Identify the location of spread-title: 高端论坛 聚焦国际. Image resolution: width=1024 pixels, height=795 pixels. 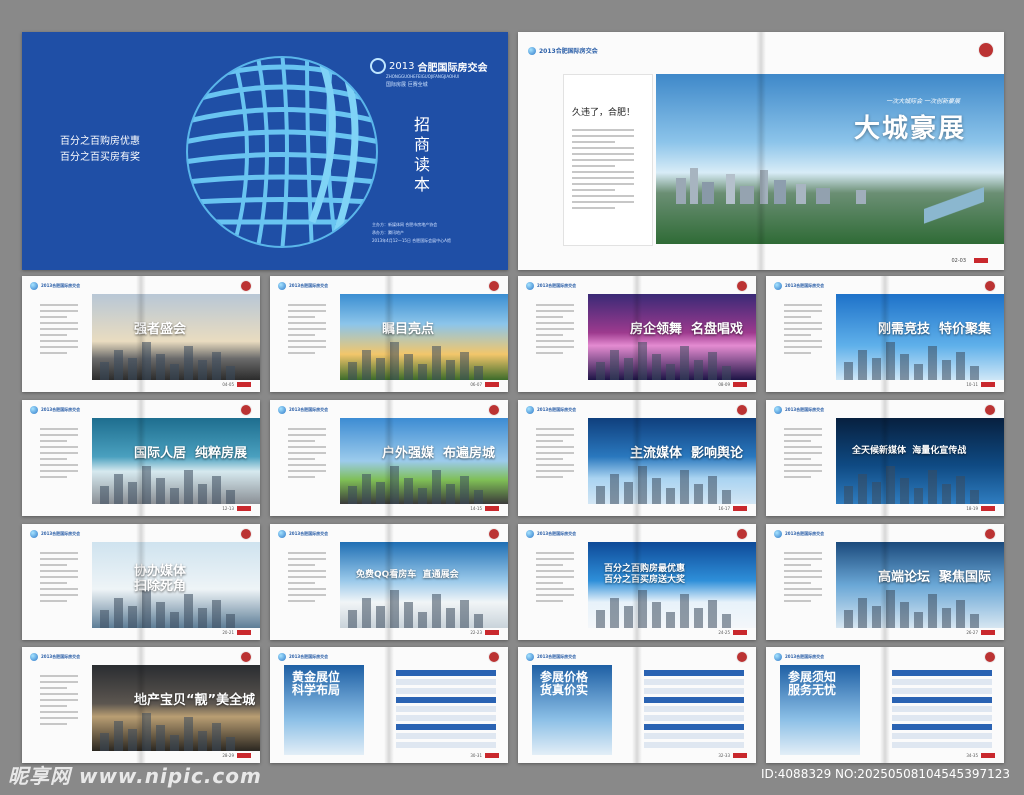
(935, 577).